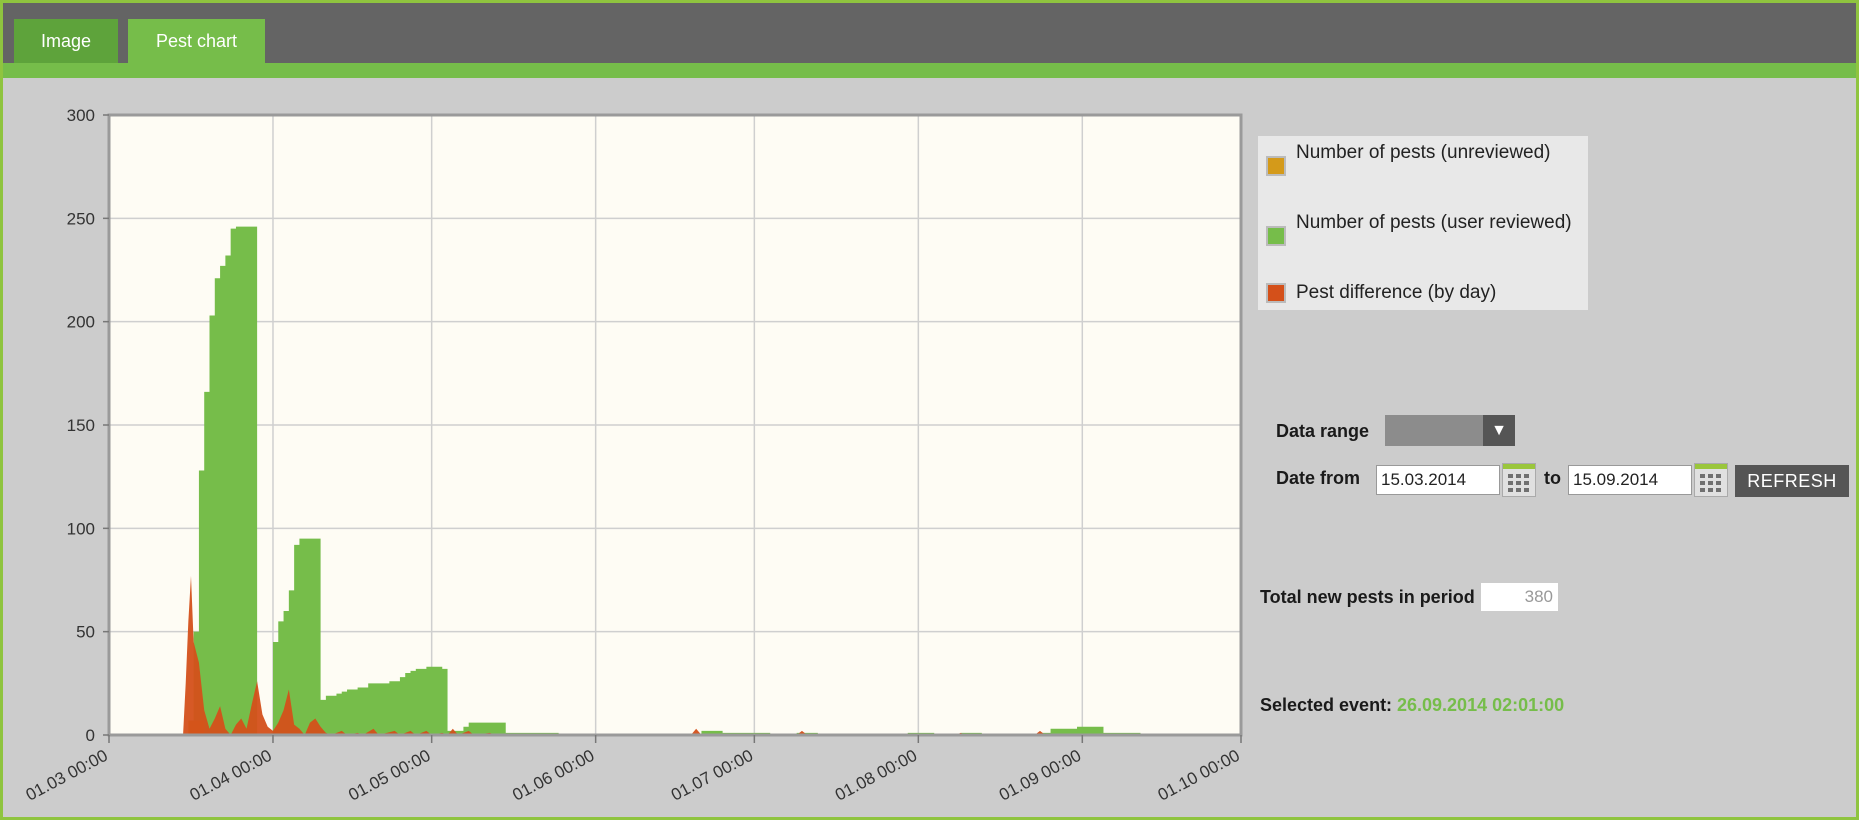  What do you see at coordinates (1323, 431) in the screenshot?
I see `data-range-label: Data range` at bounding box center [1323, 431].